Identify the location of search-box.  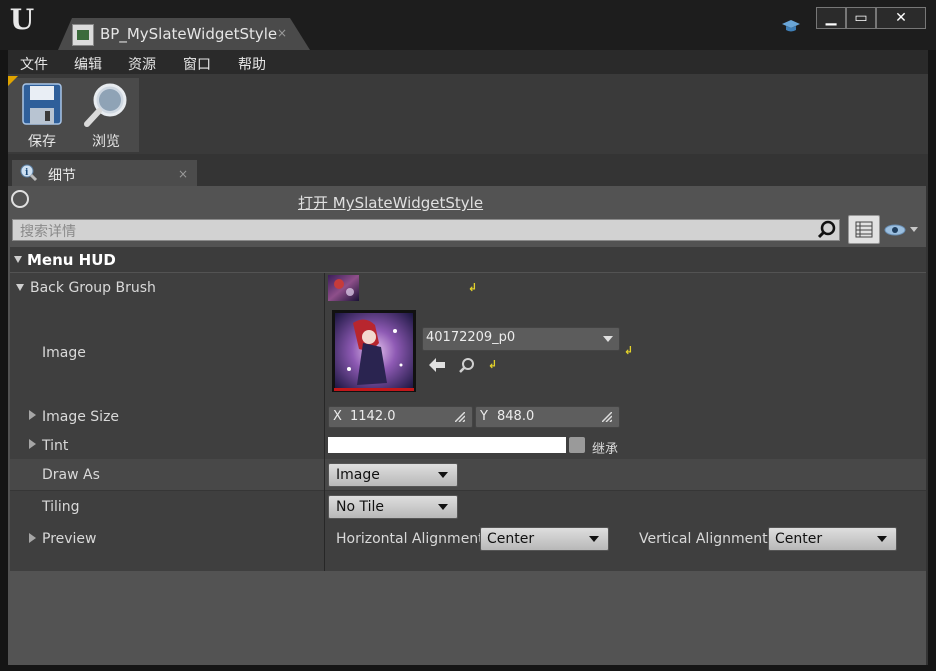
(426, 230).